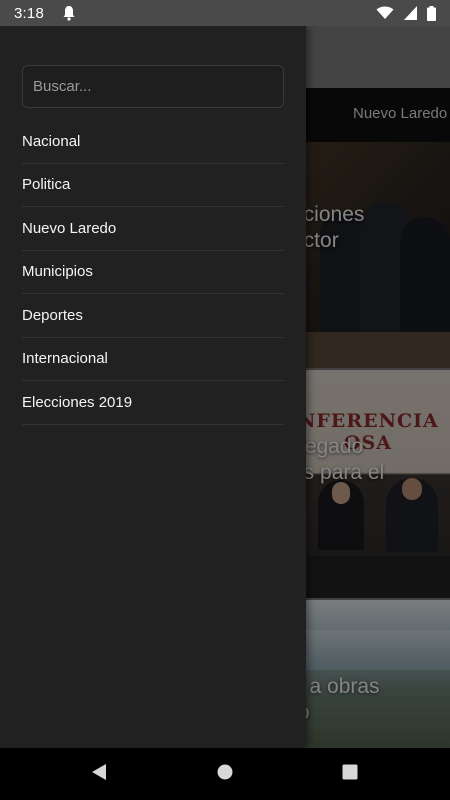 The image size is (450, 800). Describe the element at coordinates (153, 359) in the screenshot. I see `menu-item-internacional: Internacional` at that location.